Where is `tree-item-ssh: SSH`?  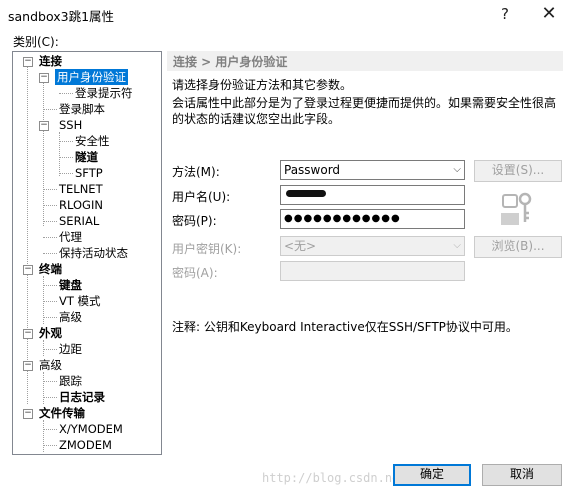 tree-item-ssh: SSH is located at coordinates (70, 125).